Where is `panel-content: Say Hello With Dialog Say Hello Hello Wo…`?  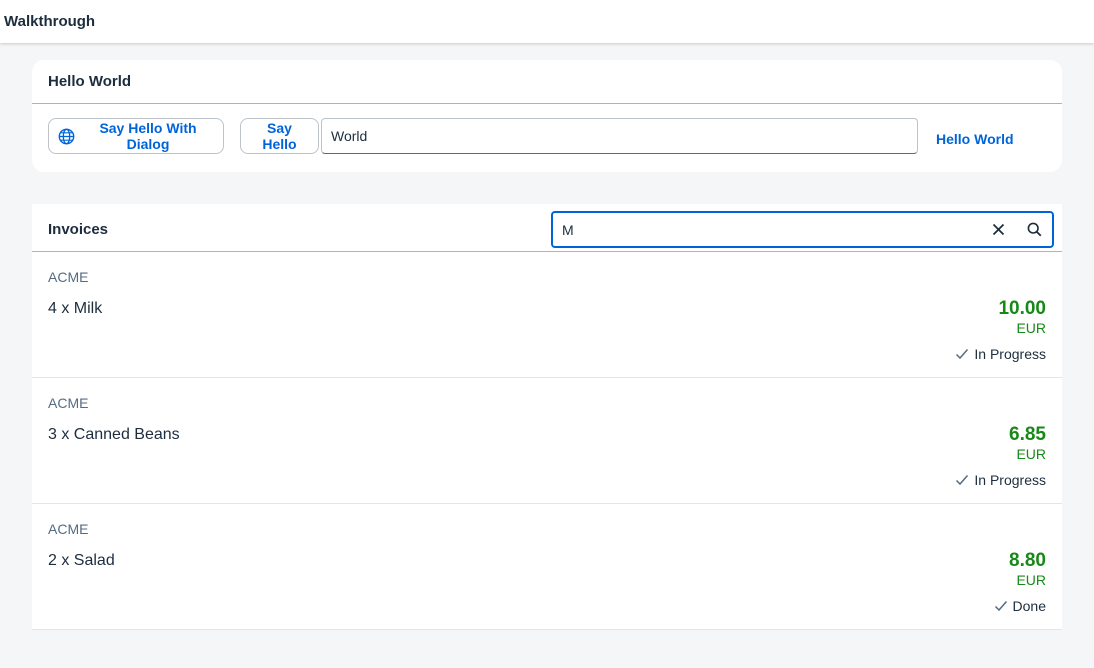
panel-content: Say Hello With Dialog Say Hello Hello Wo… is located at coordinates (547, 138).